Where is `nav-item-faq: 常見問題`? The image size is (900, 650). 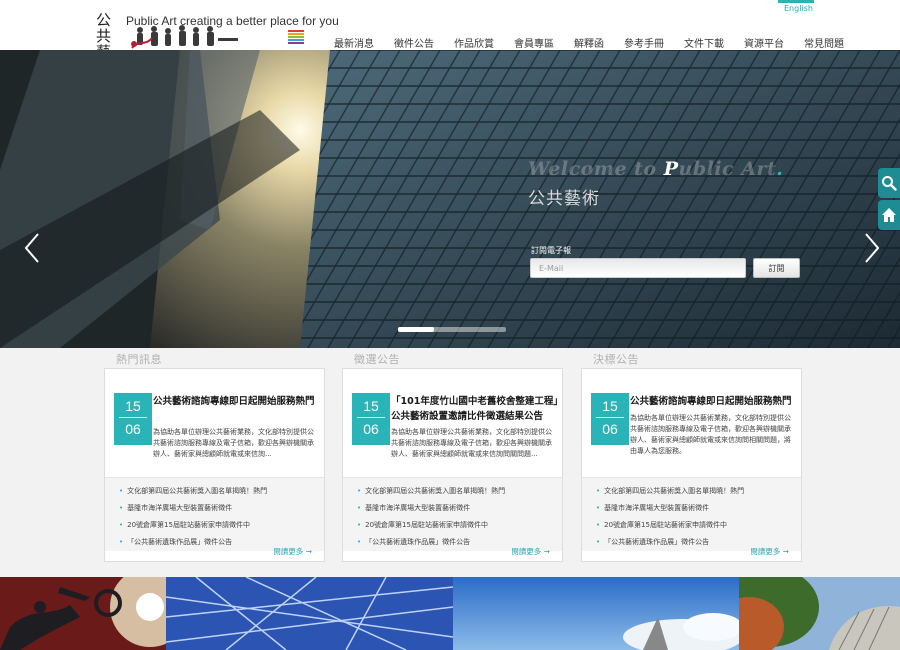
nav-item-faq: 常見問題 is located at coordinates (824, 42).